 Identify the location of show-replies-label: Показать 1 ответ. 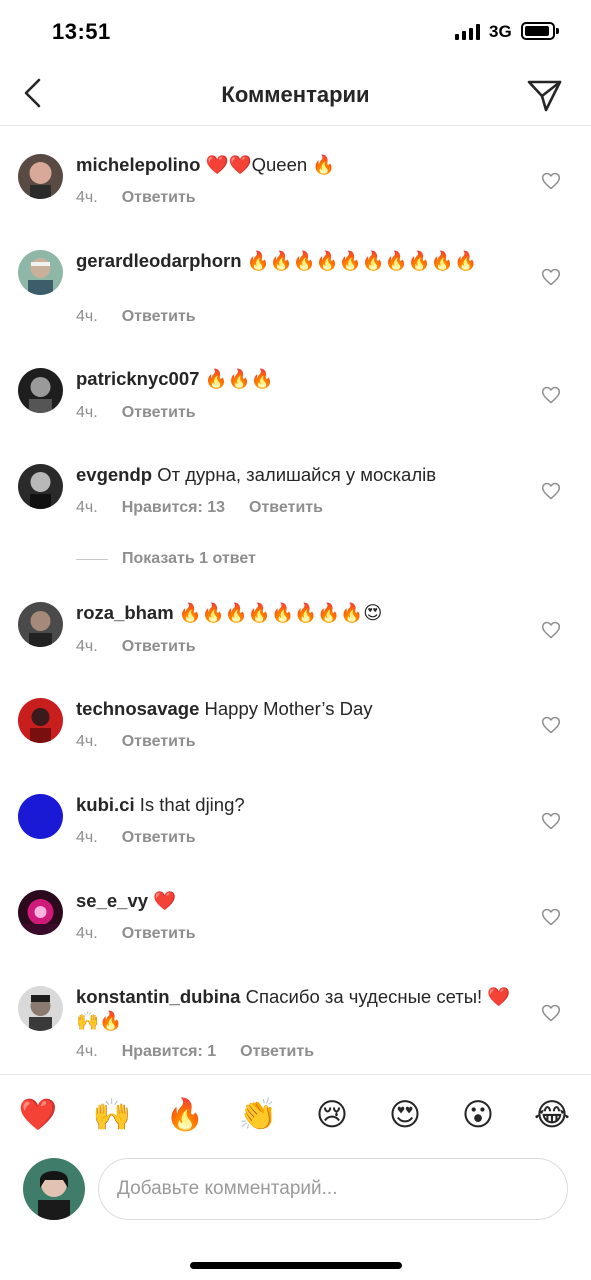
(189, 558).